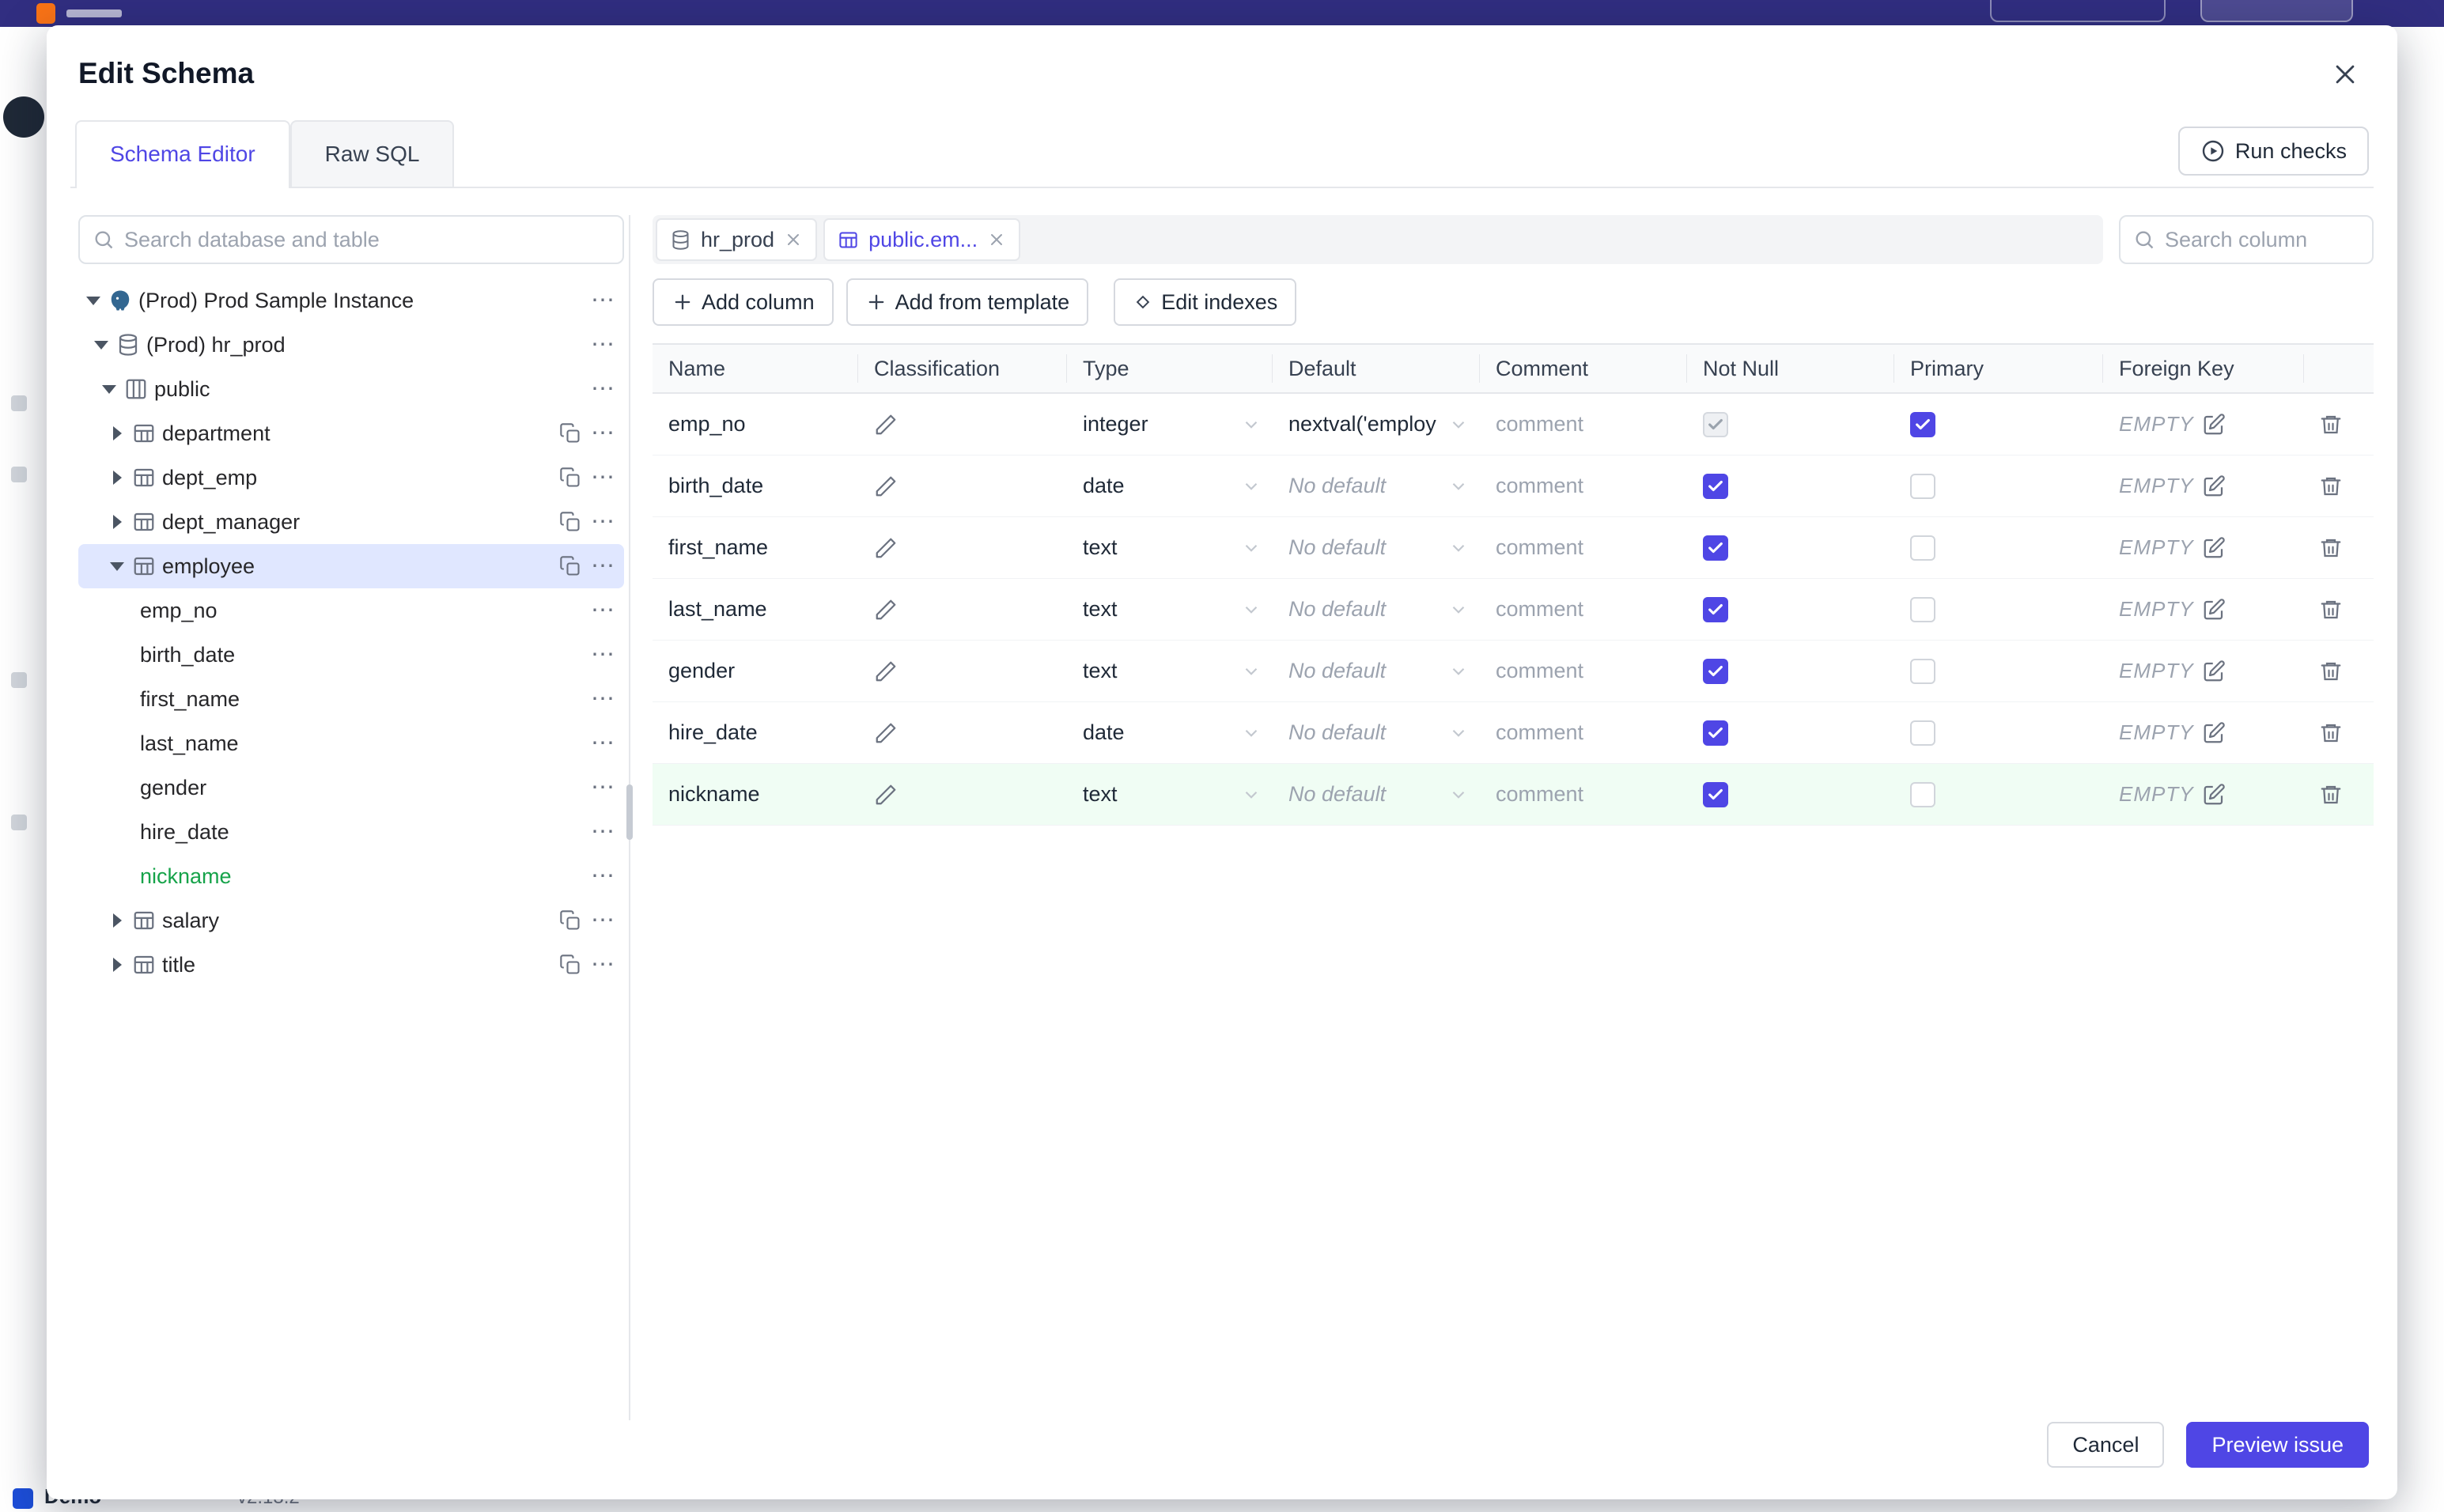 The height and width of the screenshot is (1512, 2444). What do you see at coordinates (351, 655) in the screenshot?
I see `tree-item: birth_date ⋯` at bounding box center [351, 655].